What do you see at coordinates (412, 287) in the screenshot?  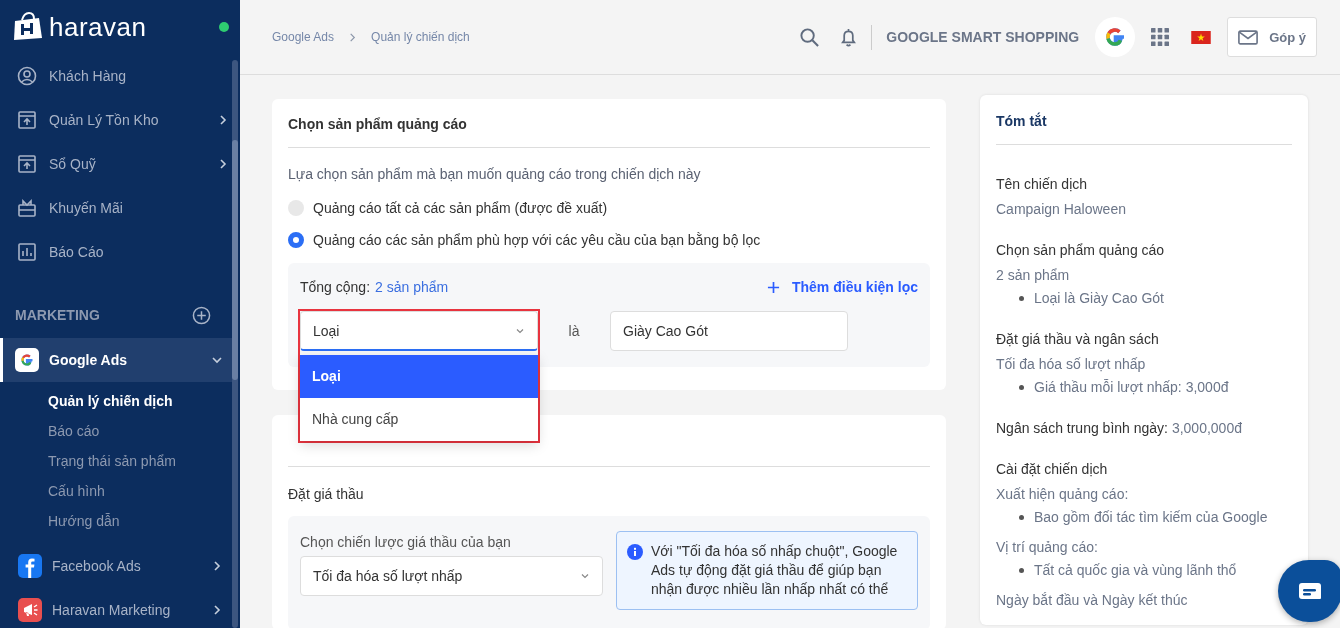 I see `total-count-link: 2 sản phẩm` at bounding box center [412, 287].